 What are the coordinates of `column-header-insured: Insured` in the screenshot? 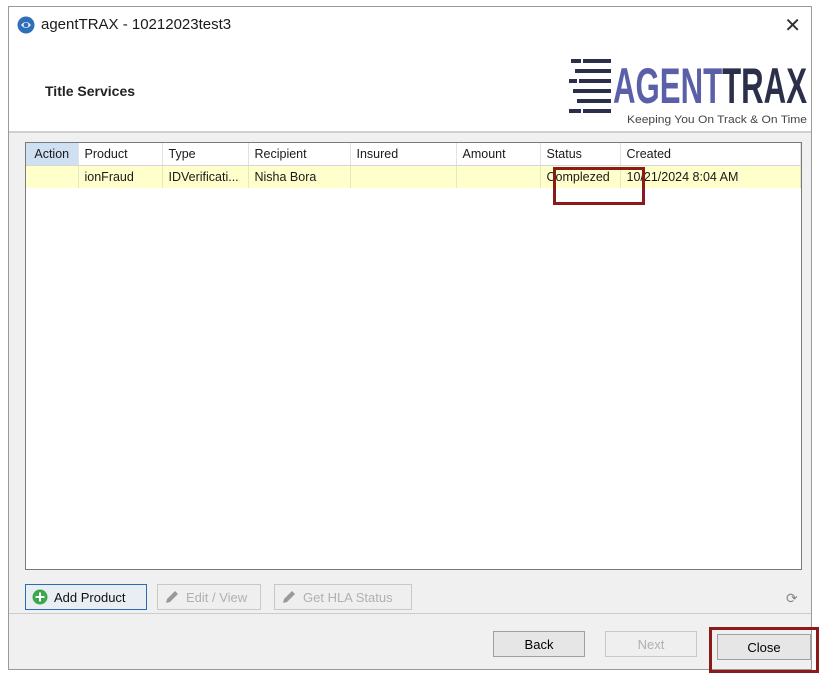 It's located at (403, 154).